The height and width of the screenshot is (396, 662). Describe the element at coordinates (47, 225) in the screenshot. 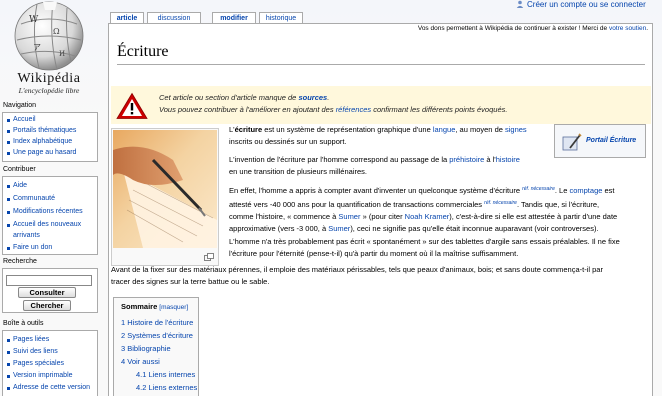

I see `sidebar-item-nouveaux: Accueil des nouveaux` at that location.